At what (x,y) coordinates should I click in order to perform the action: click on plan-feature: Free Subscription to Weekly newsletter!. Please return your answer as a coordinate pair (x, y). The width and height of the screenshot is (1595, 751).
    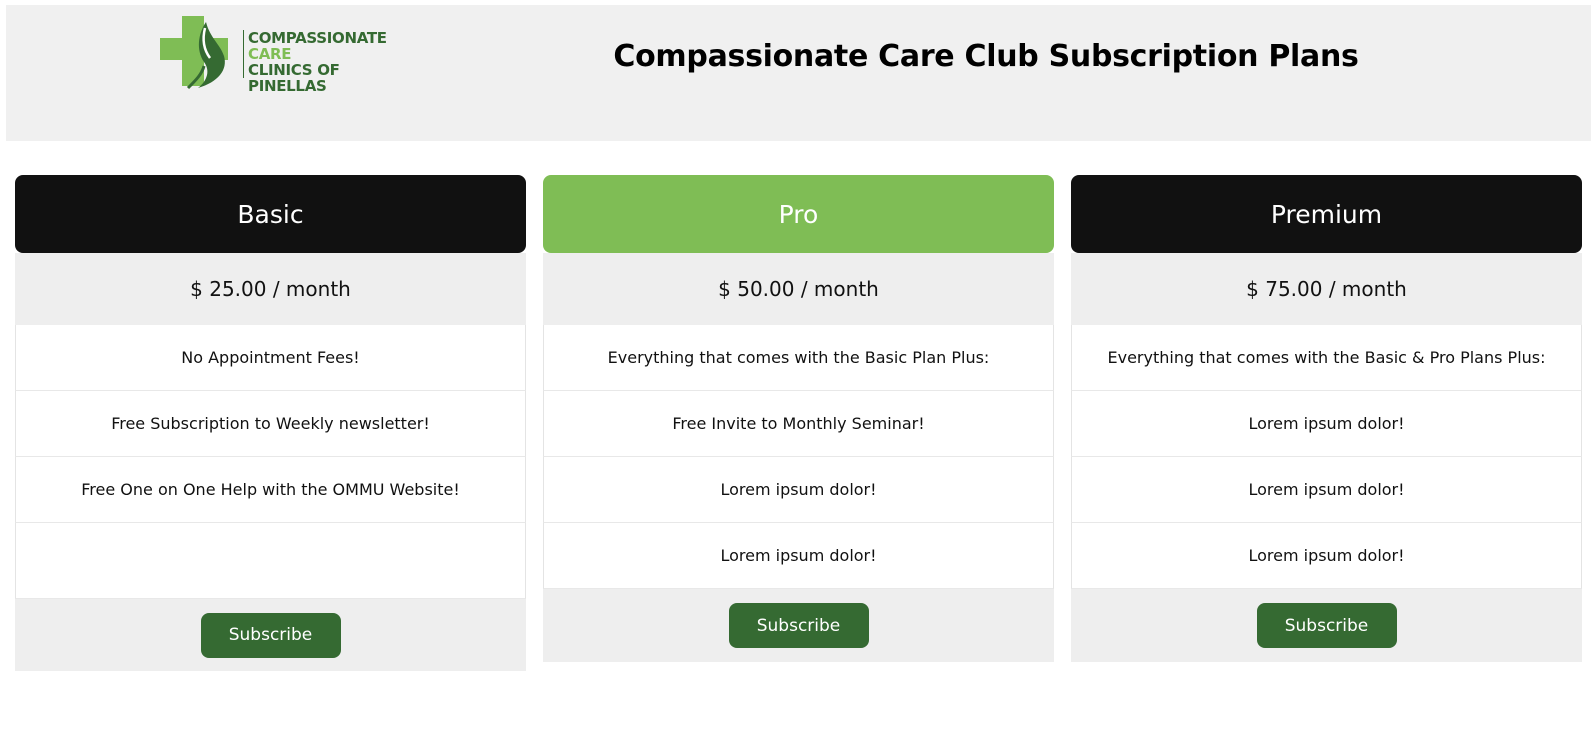
    Looking at the image, I should click on (270, 424).